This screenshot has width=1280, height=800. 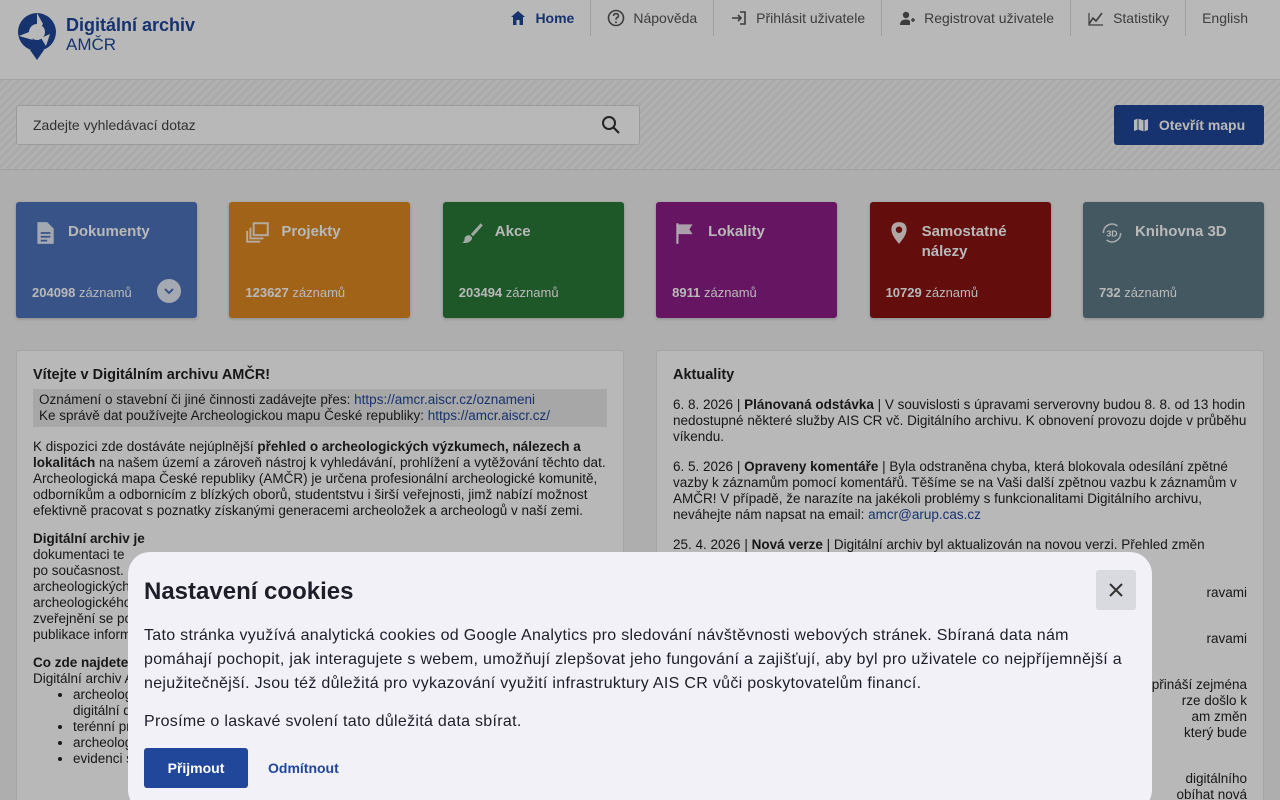 I want to click on close-button, so click(x=1116, y=590).